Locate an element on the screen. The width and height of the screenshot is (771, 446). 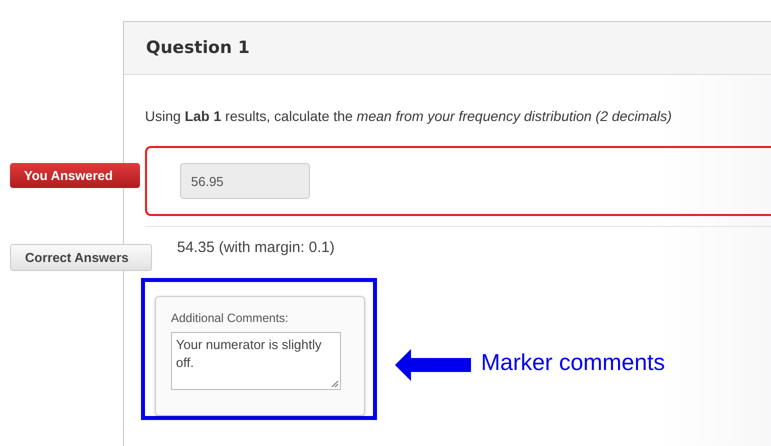
comments-label: Additional Comments: is located at coordinates (230, 318).